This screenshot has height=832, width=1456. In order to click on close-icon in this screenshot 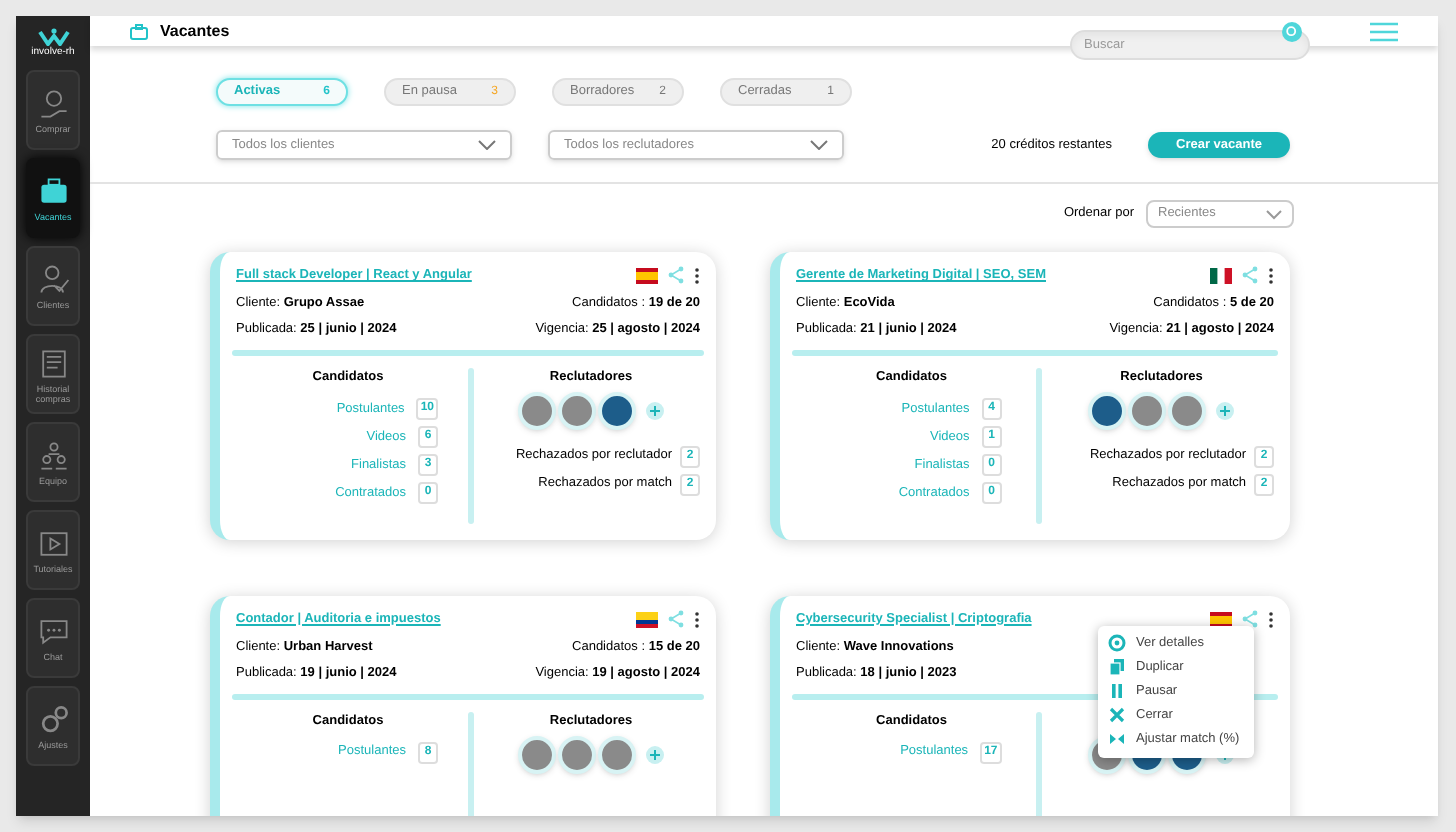, I will do `click(1117, 715)`.